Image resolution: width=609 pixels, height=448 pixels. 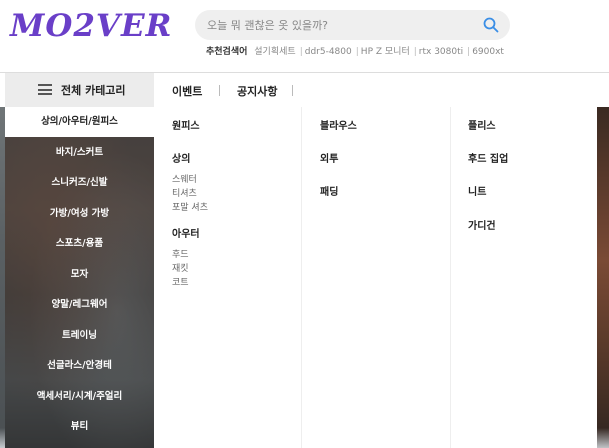 I want to click on hamburger-menu-icon, so click(x=45, y=89).